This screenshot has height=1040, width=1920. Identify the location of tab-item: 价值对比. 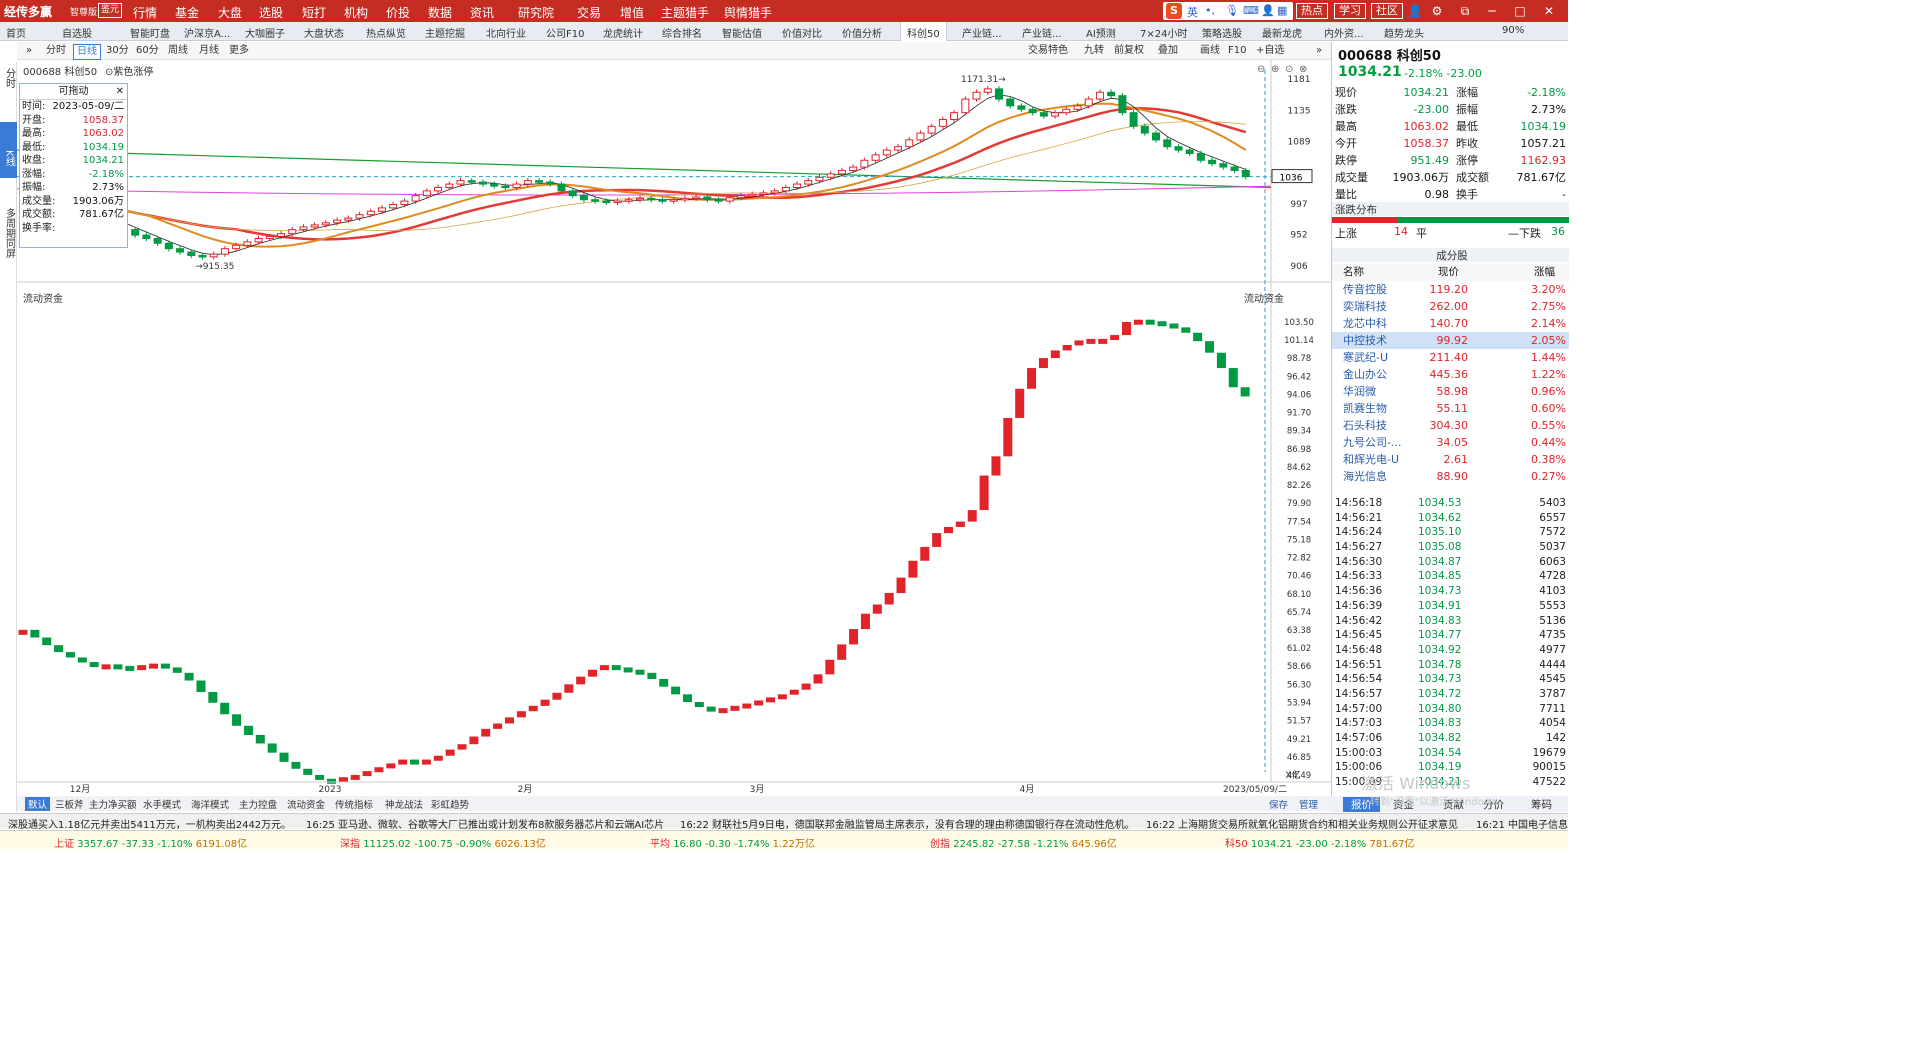
(802, 32).